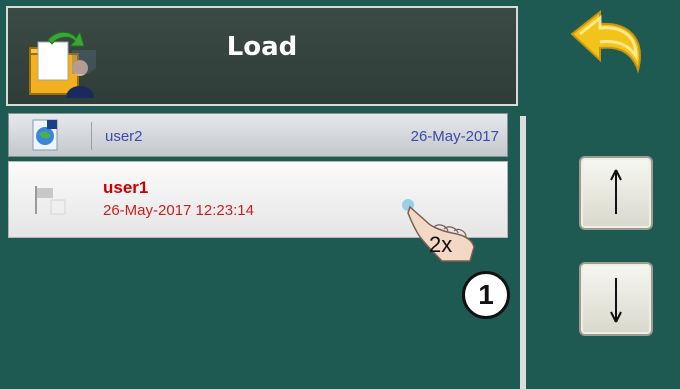 The image size is (680, 389). What do you see at coordinates (262, 47) in the screenshot?
I see `page-title: Load` at bounding box center [262, 47].